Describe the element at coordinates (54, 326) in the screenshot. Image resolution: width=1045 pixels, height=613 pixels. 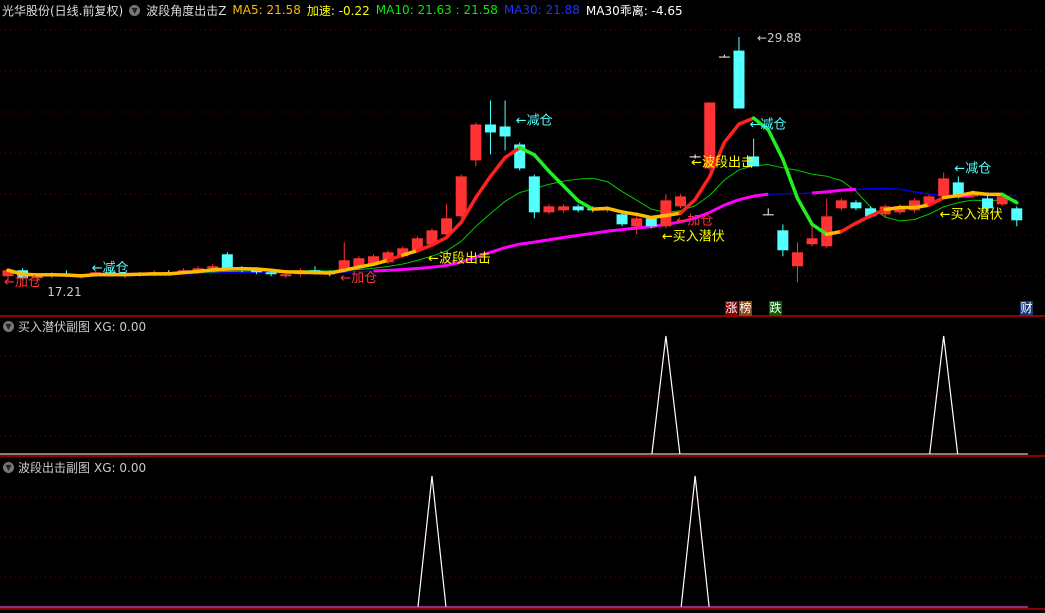
I see `subpanel-1-title: 买入潜伏副图` at that location.